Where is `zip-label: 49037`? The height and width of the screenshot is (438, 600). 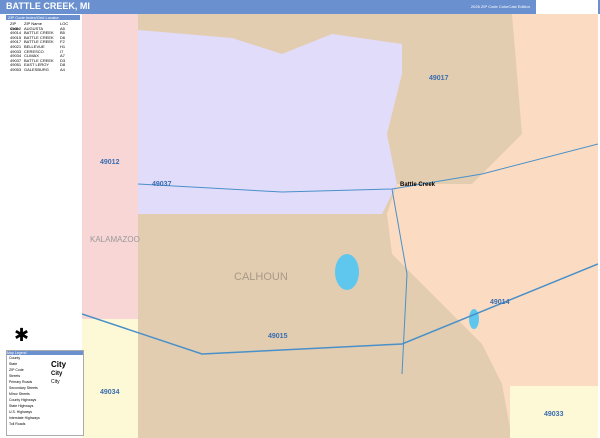
zip-label: 49037 is located at coordinates (162, 184).